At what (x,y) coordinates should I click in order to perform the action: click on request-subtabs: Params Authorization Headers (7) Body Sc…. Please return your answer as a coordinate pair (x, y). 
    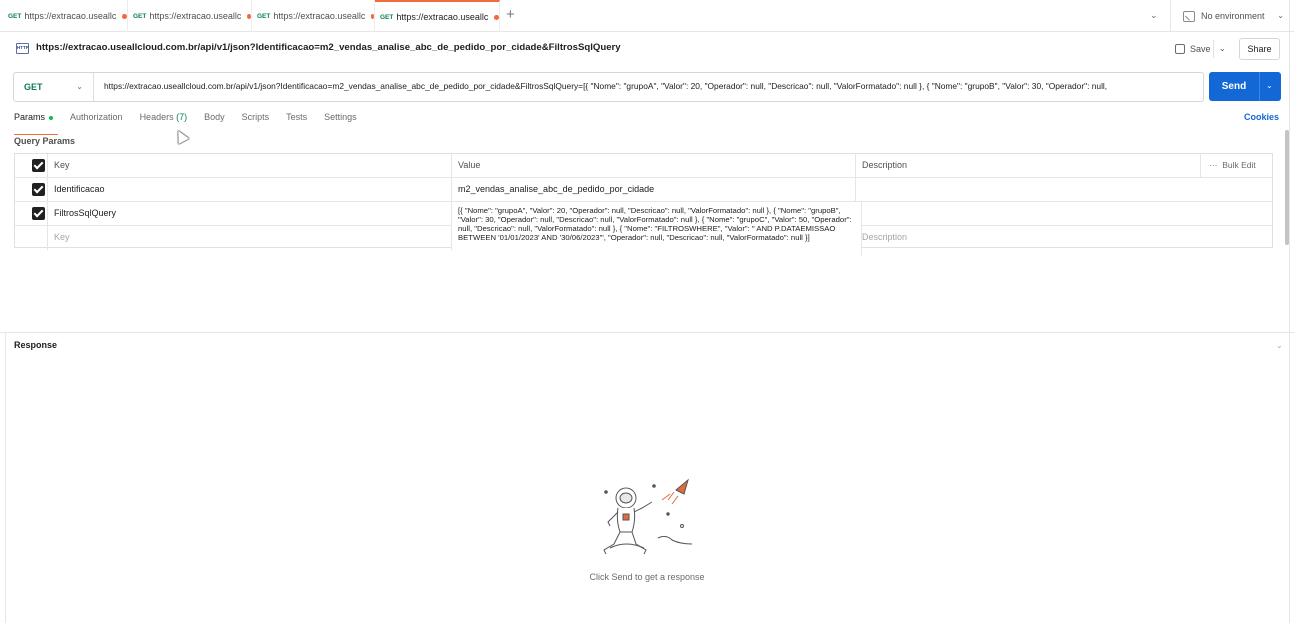
    Looking at the image, I should click on (194, 123).